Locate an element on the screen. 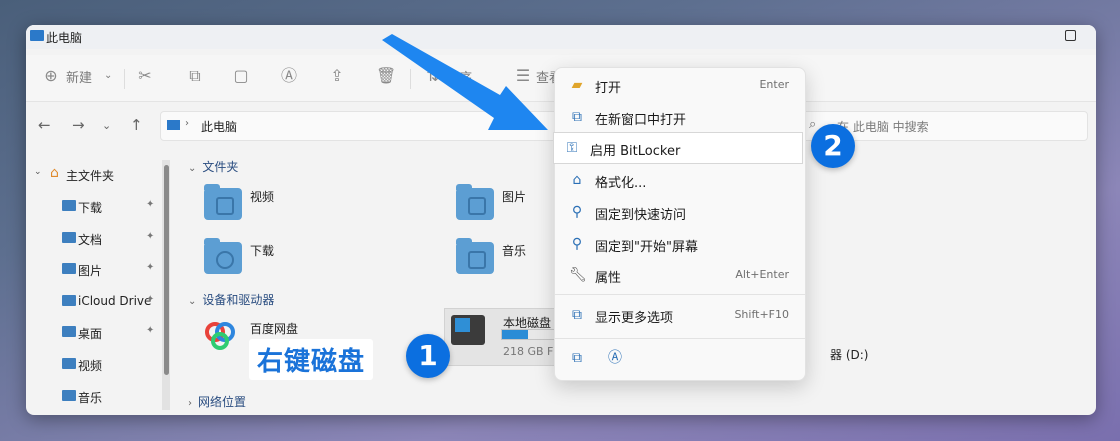 This screenshot has width=1120, height=441. open-new-window-icon: ⧉ is located at coordinates (577, 117).